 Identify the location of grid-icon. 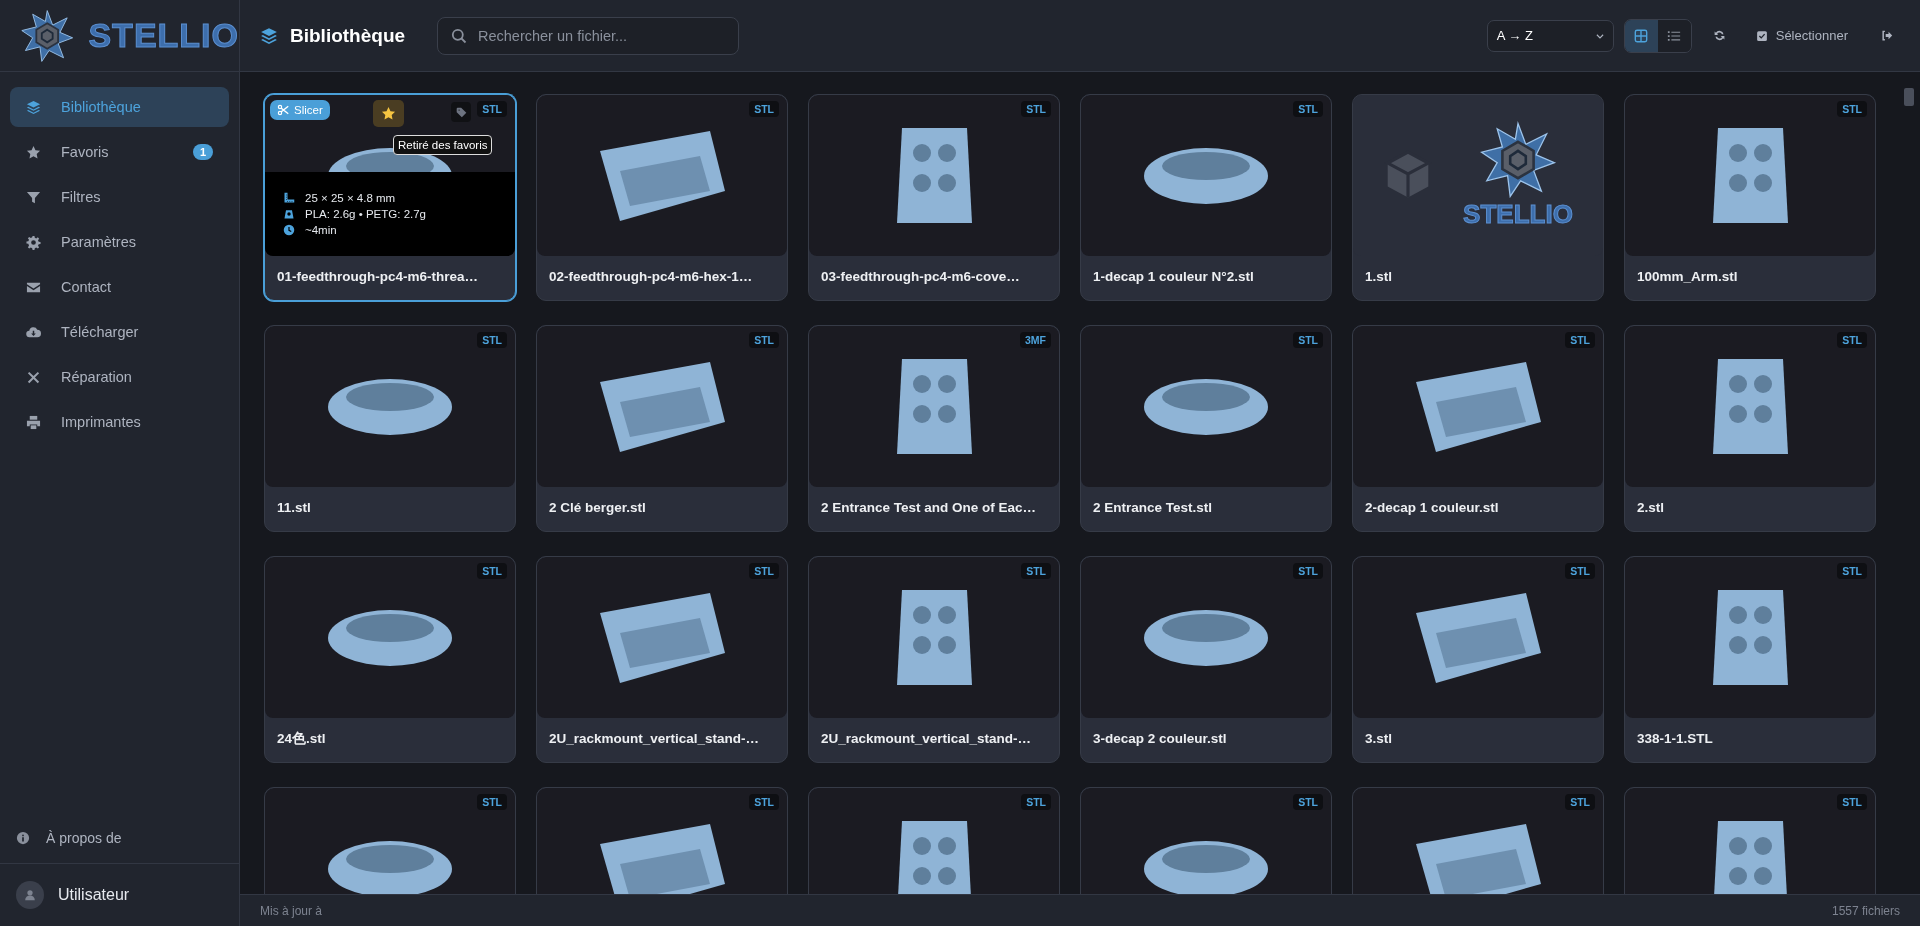
(1641, 35).